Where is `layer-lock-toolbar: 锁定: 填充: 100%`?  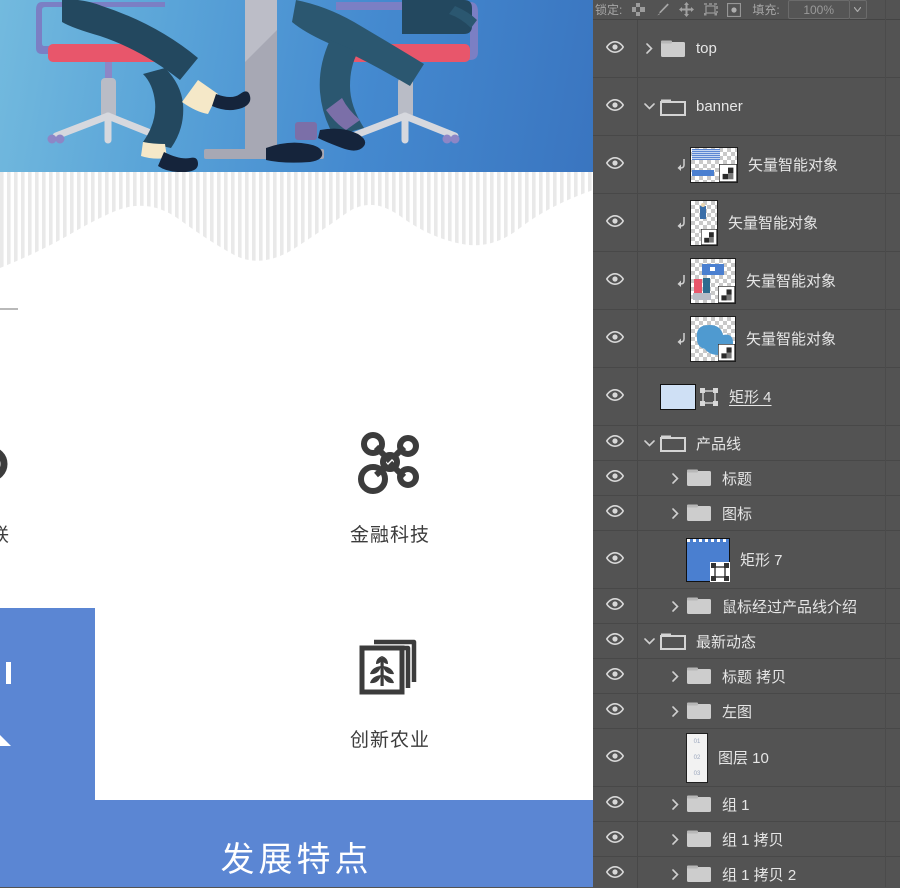
layer-lock-toolbar: 锁定: 填充: 100% is located at coordinates (746, 10).